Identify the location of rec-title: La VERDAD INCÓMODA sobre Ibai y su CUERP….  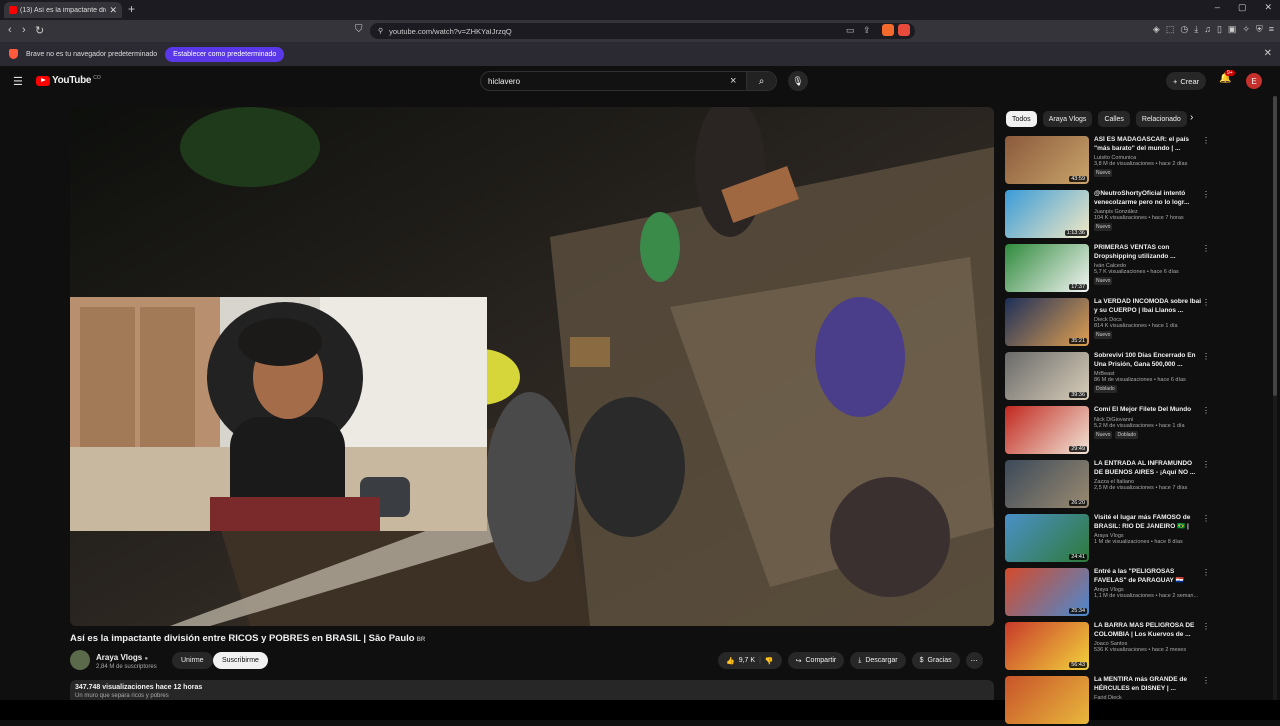
(1148, 306).